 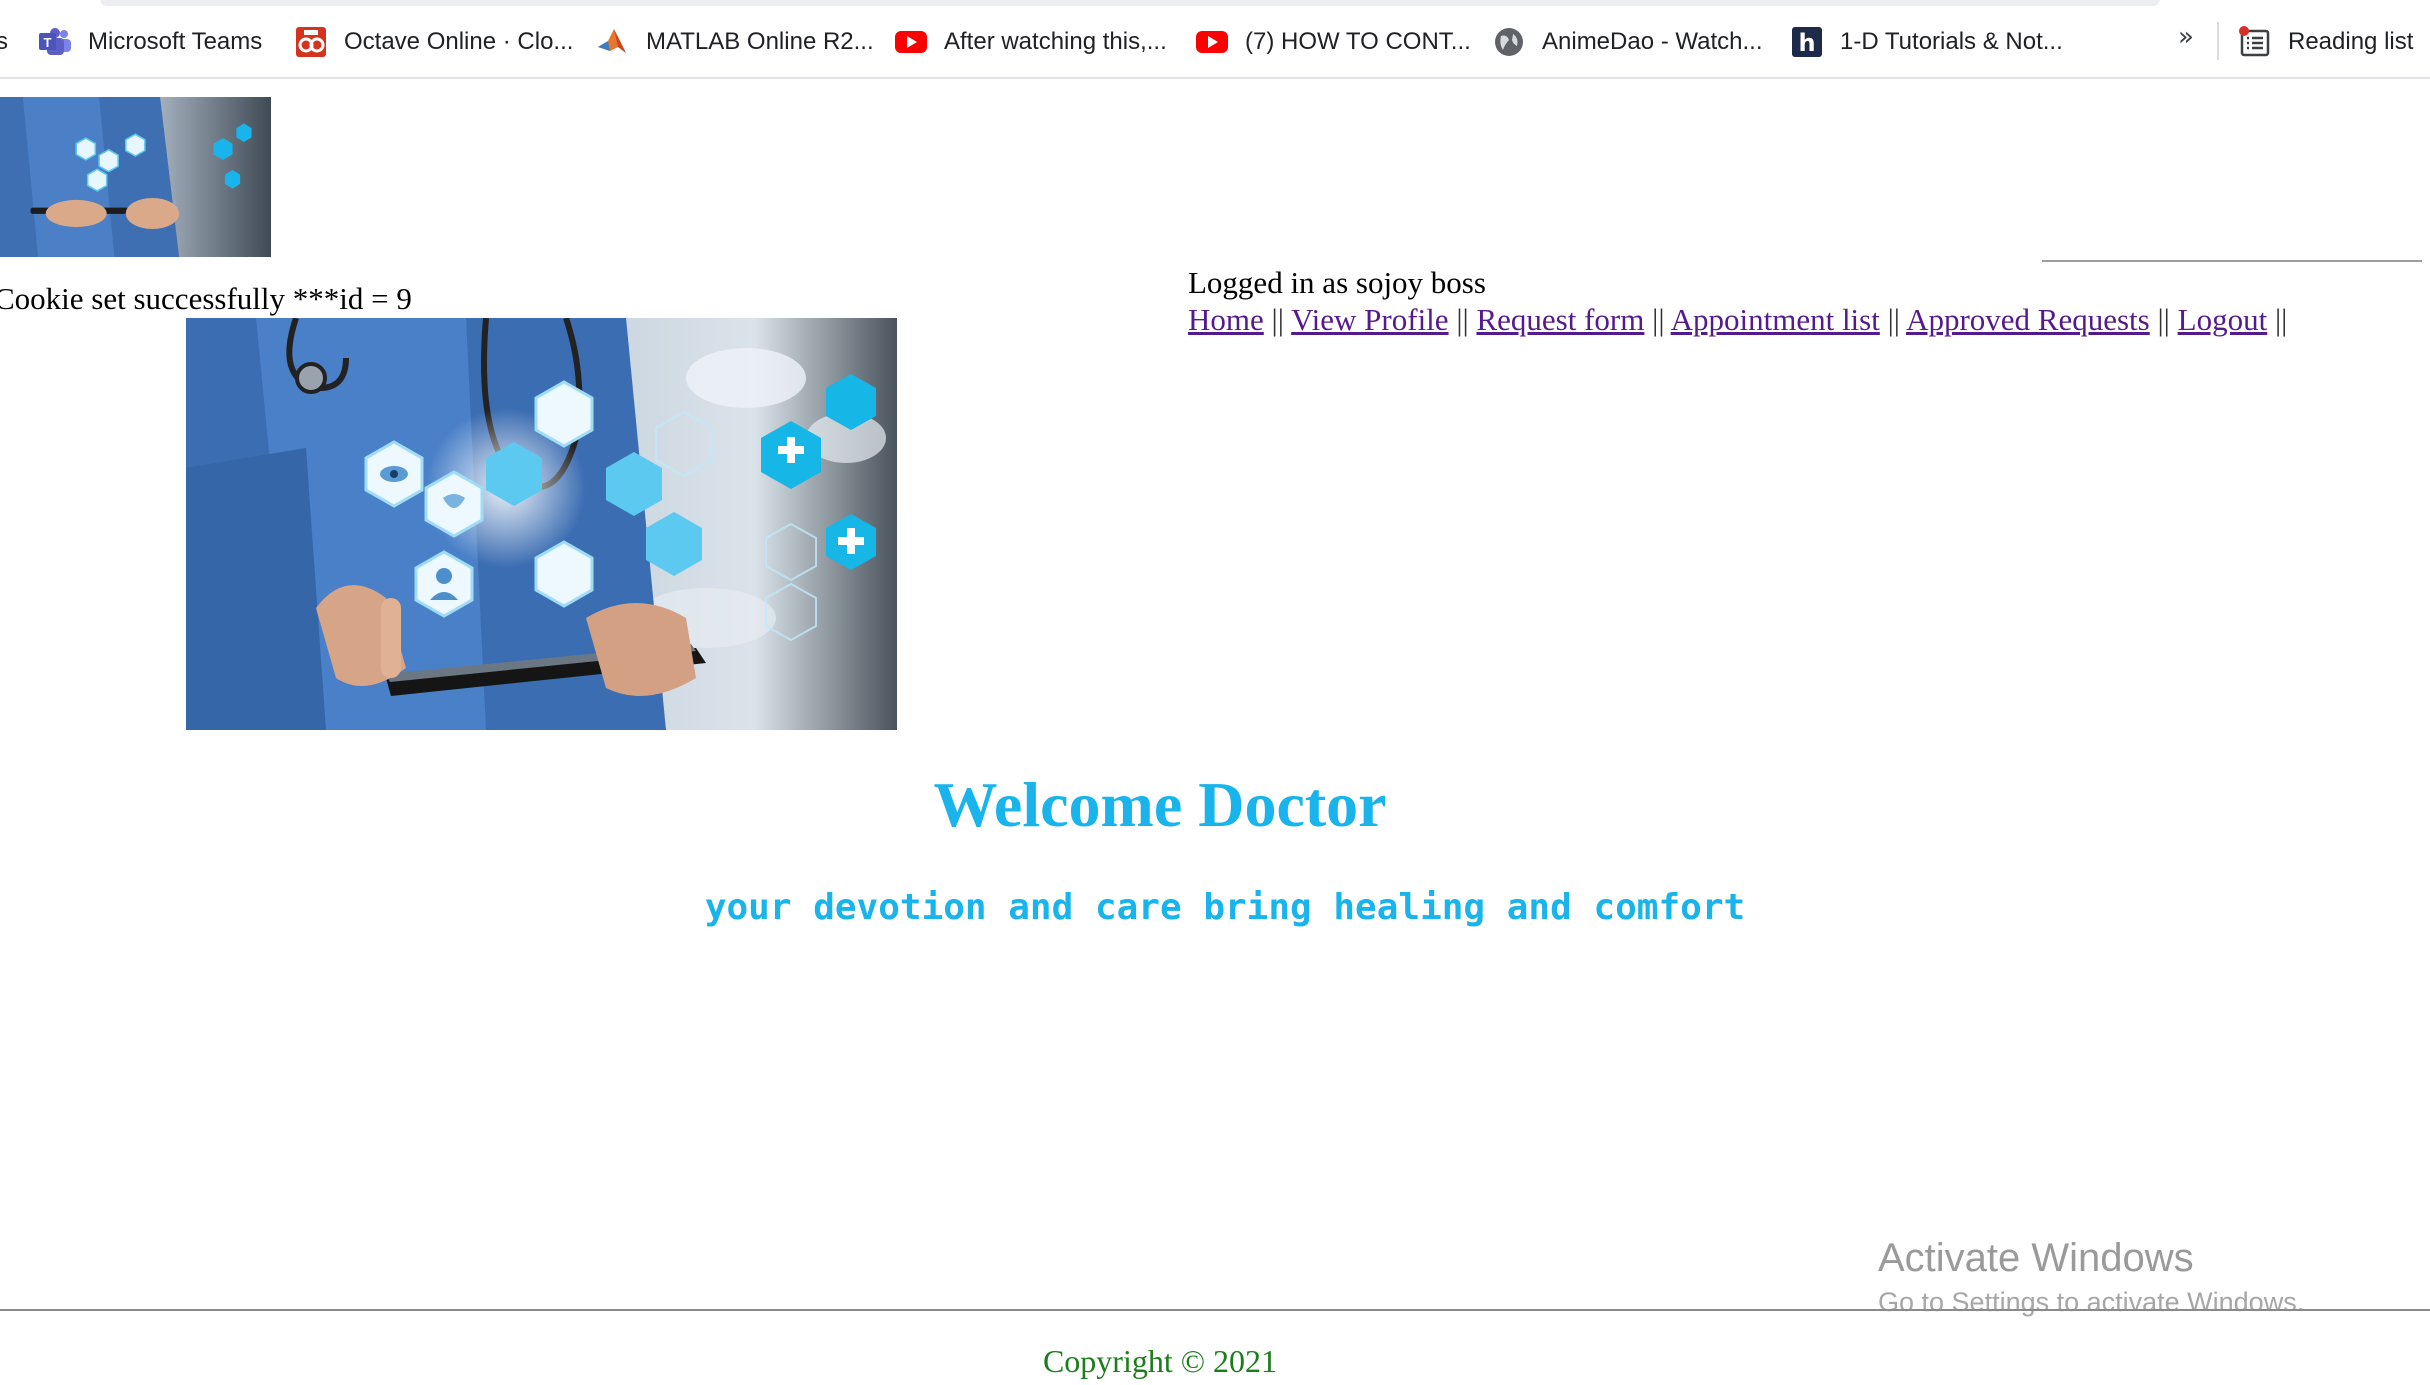 I want to click on doctor-tablet-thumbnail, so click(x=135, y=177).